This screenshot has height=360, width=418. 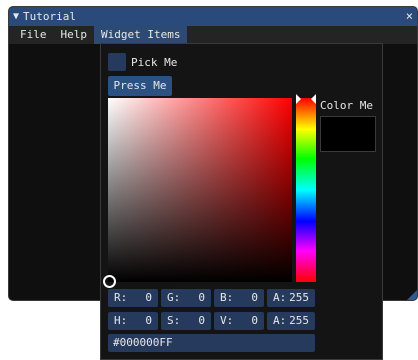 What do you see at coordinates (148, 297) in the screenshot?
I see `red-value: 0` at bounding box center [148, 297].